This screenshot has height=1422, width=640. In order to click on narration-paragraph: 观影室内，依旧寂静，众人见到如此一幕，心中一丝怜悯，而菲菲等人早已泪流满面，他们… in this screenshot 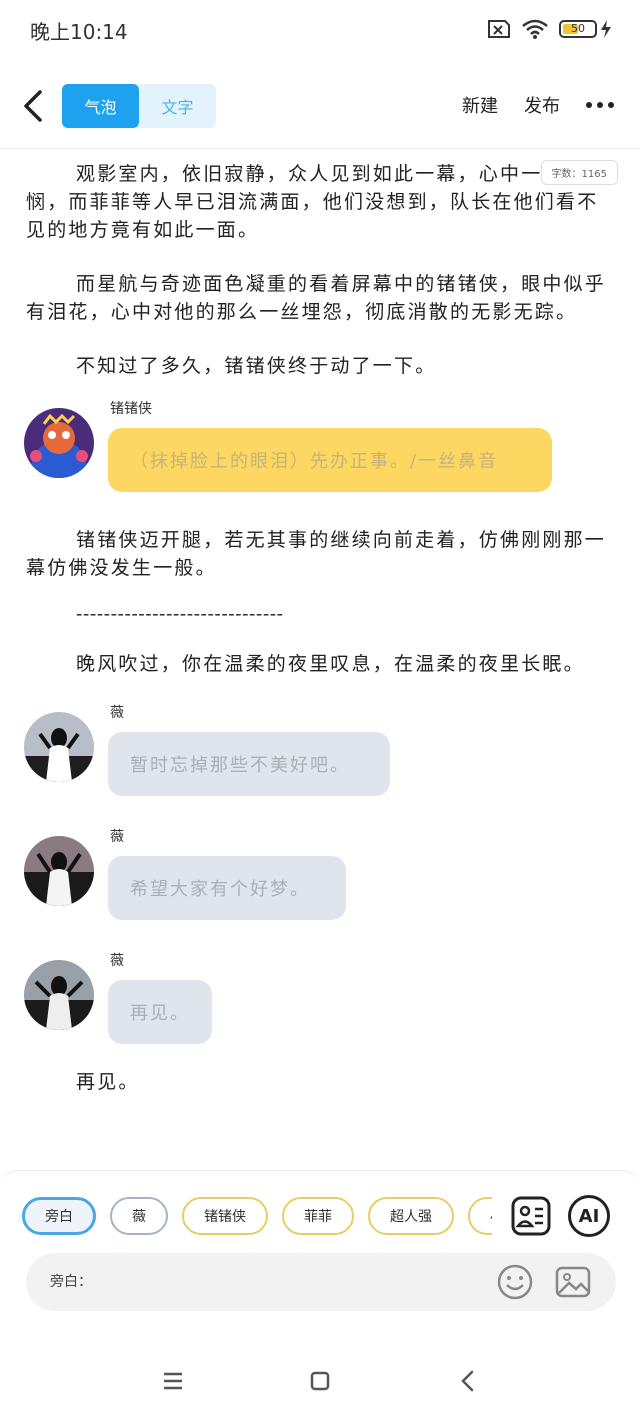, I will do `click(318, 202)`.